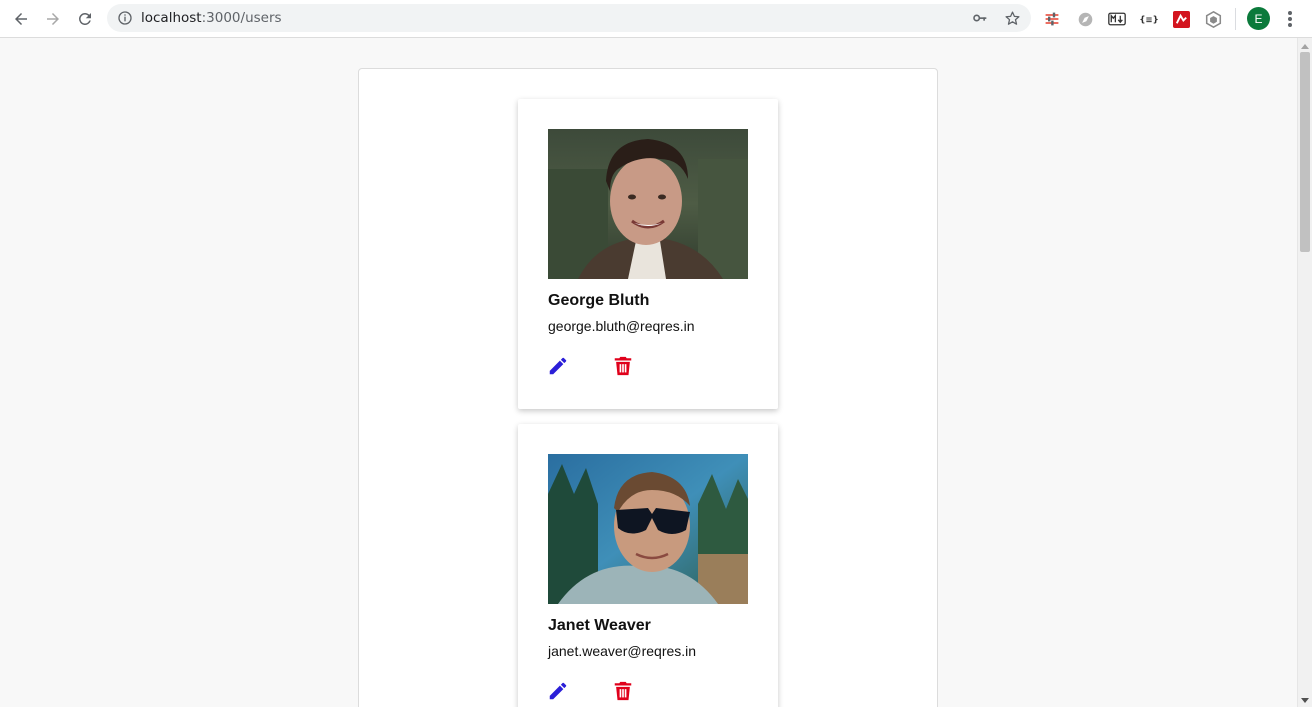 This screenshot has height=707, width=1312. I want to click on address-bar: localhost:3000/users, so click(569, 18).